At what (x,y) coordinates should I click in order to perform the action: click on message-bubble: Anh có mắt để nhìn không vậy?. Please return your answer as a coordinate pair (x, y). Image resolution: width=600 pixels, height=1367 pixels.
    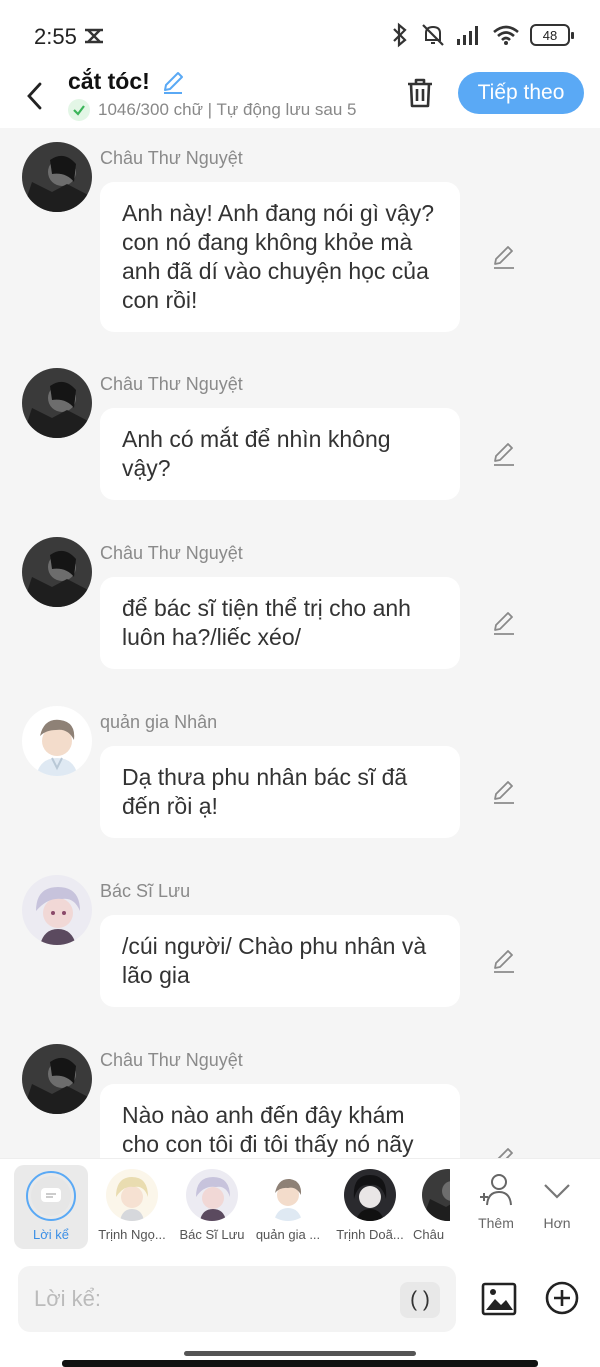
    Looking at the image, I should click on (280, 454).